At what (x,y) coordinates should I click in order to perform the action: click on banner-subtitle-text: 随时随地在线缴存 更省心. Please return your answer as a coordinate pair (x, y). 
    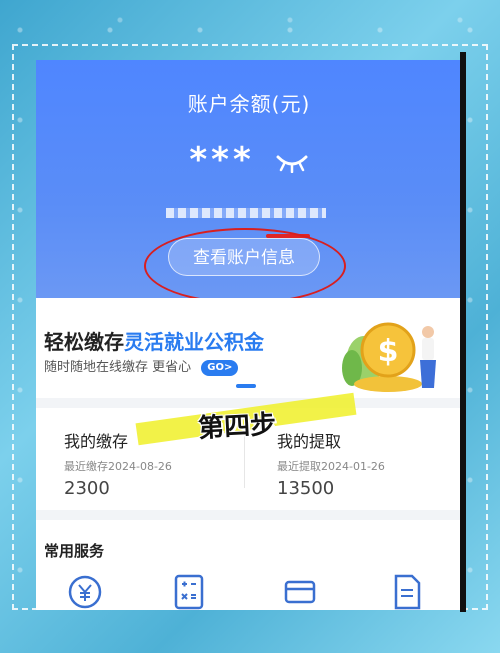
    Looking at the image, I should click on (118, 367).